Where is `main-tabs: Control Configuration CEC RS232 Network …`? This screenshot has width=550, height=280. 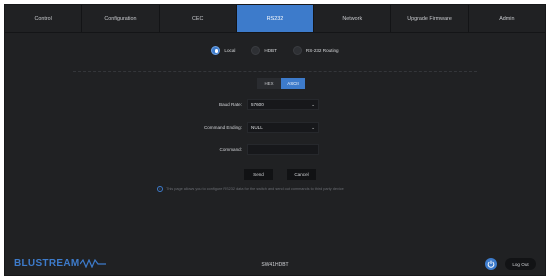 main-tabs: Control Configuration CEC RS232 Network … is located at coordinates (275, 19).